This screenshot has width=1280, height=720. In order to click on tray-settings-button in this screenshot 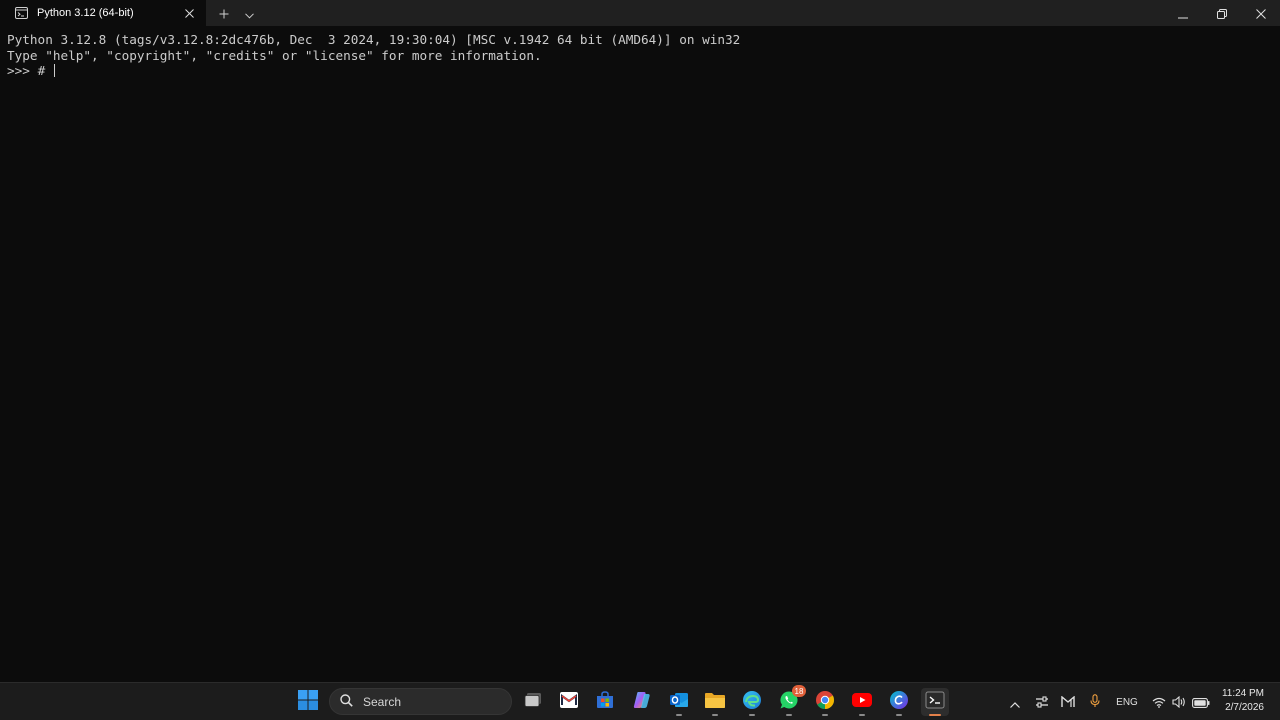, I will do `click(1042, 702)`.